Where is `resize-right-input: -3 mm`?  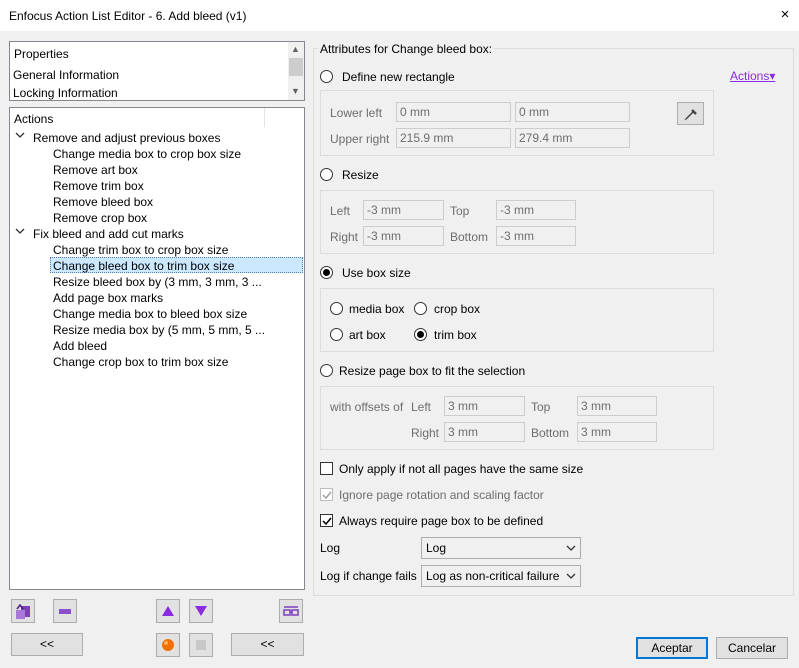
resize-right-input: -3 mm is located at coordinates (403, 236).